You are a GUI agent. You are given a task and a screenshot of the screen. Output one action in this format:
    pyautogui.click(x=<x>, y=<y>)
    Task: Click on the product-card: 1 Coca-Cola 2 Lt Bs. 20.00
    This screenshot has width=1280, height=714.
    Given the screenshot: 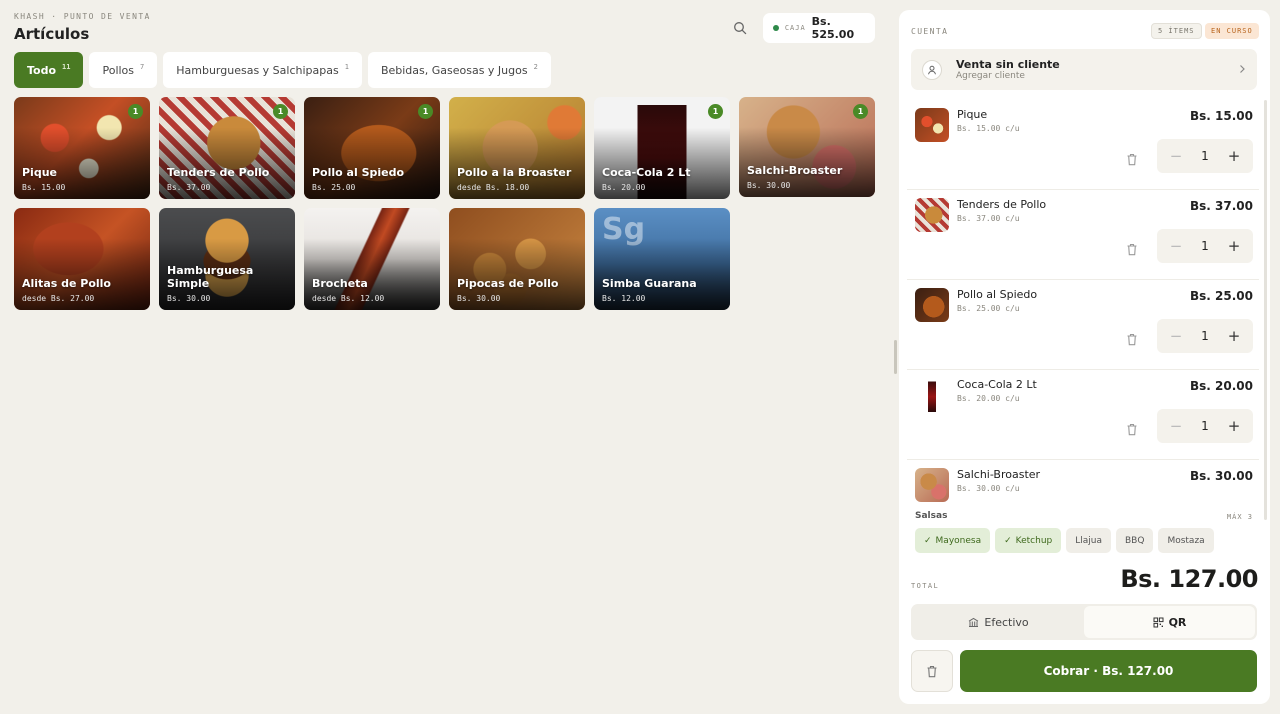 What is the action you would take?
    pyautogui.click(x=662, y=148)
    